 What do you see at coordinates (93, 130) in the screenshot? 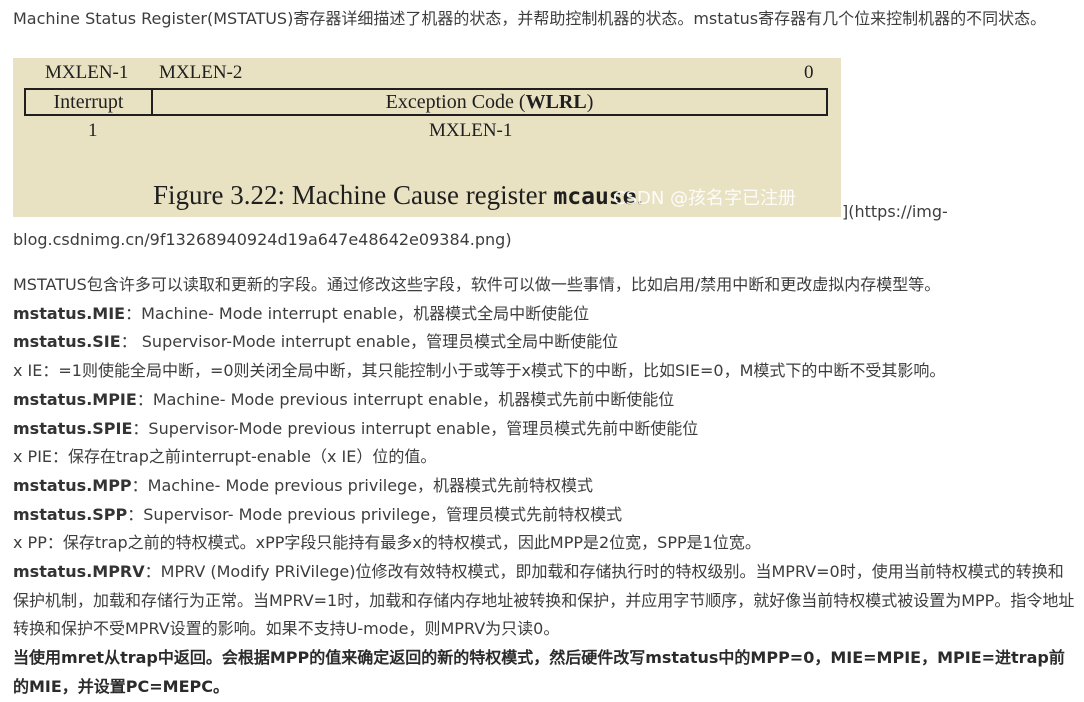
I see `width-label-interrupt: 1` at bounding box center [93, 130].